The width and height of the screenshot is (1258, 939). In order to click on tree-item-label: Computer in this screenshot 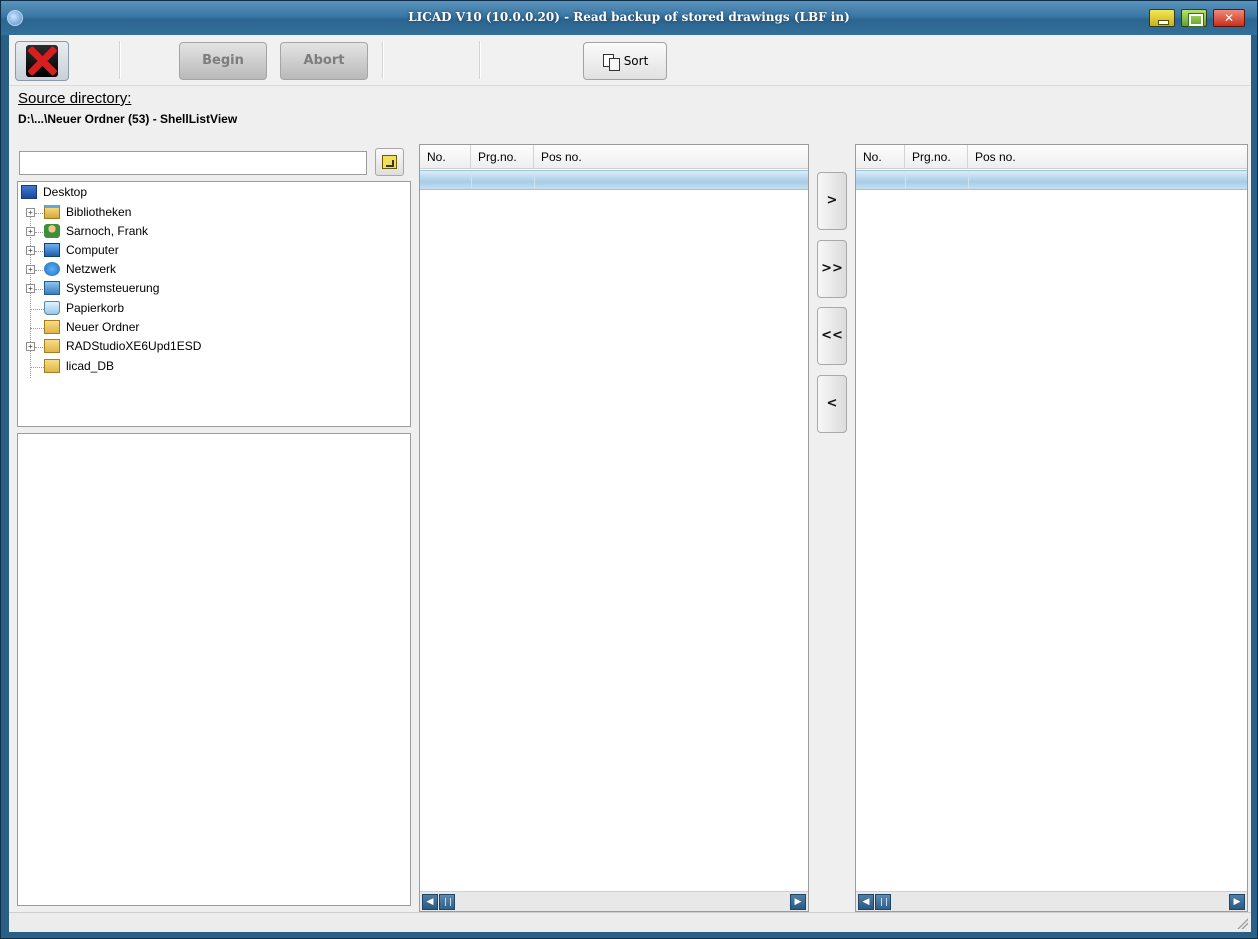, I will do `click(92, 250)`.